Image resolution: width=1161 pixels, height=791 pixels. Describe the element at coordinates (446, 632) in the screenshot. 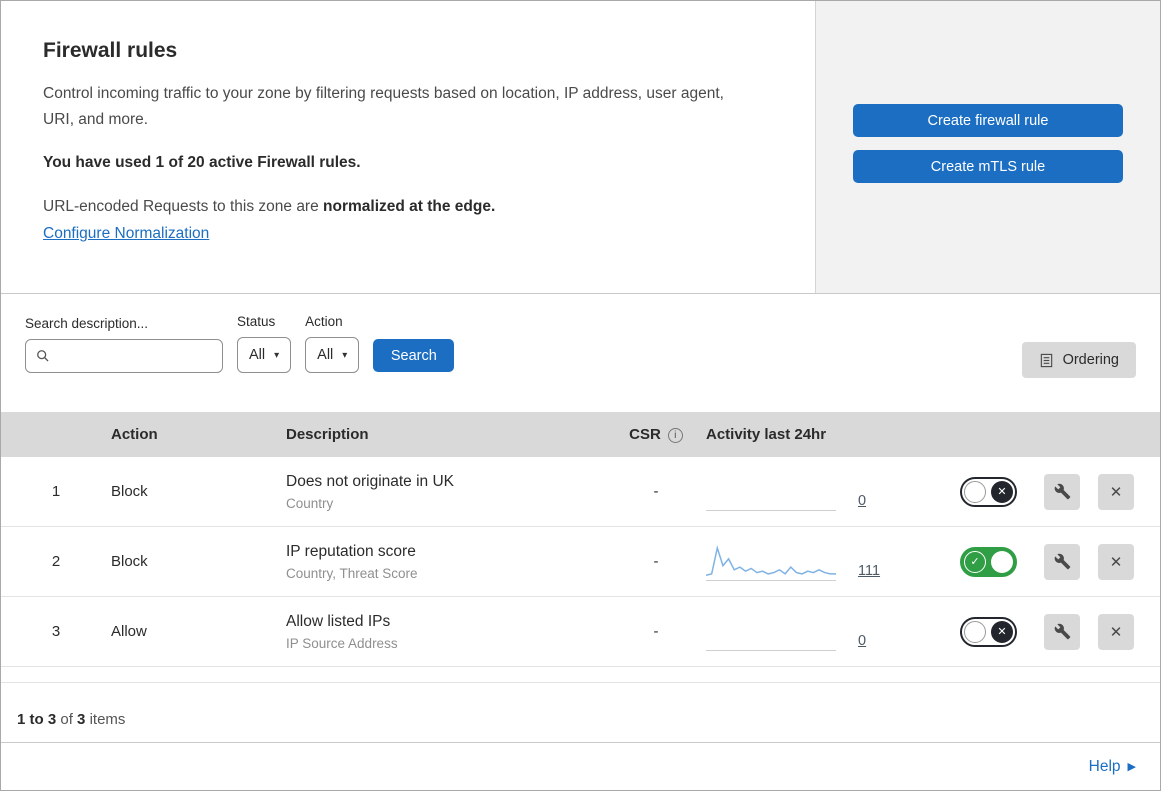

I see `rule-description-cell: Allow listed IPs IP Source Address` at that location.